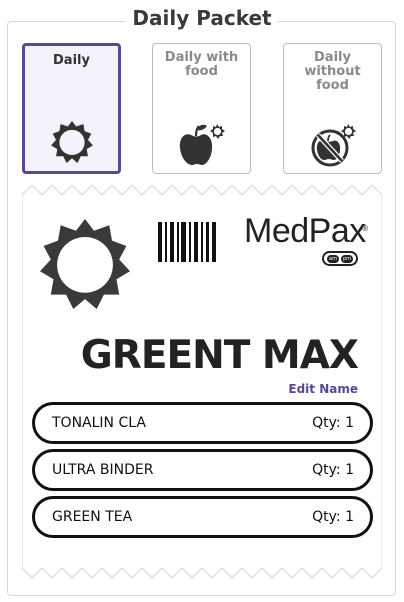 The image size is (404, 602). I want to click on brand-logo: MedPax, so click(305, 231).